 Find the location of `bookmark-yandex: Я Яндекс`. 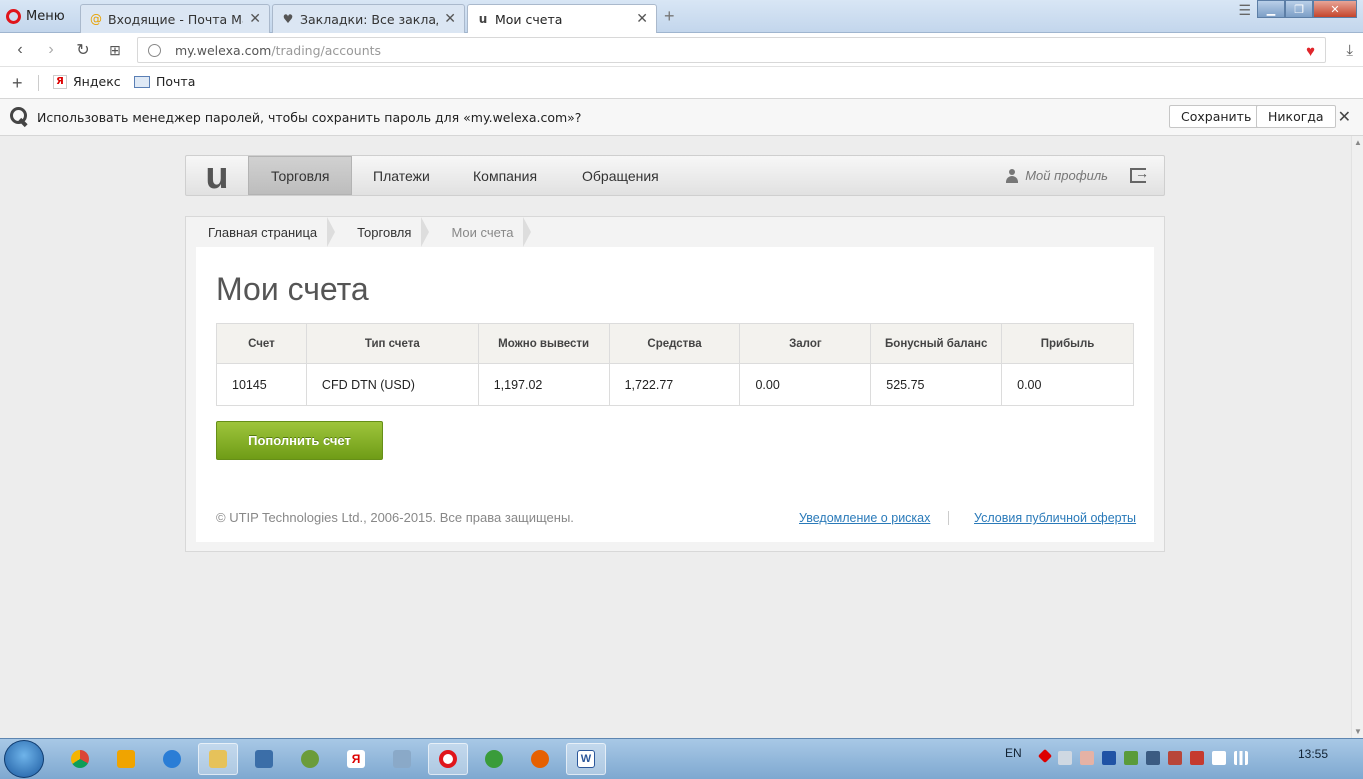

bookmark-yandex: Я Яндекс is located at coordinates (87, 81).